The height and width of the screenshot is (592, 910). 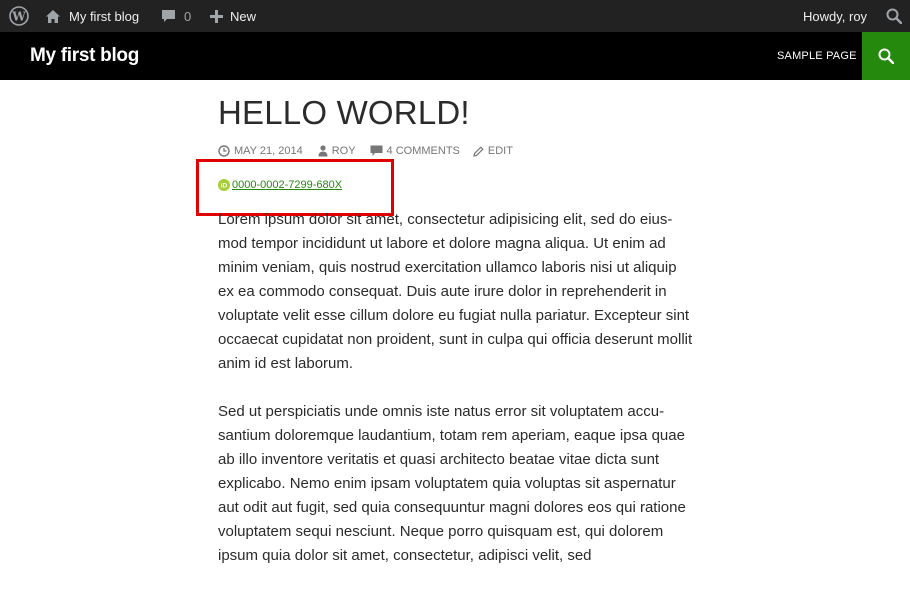 What do you see at coordinates (84, 56) in the screenshot?
I see `site-title: My first blog` at bounding box center [84, 56].